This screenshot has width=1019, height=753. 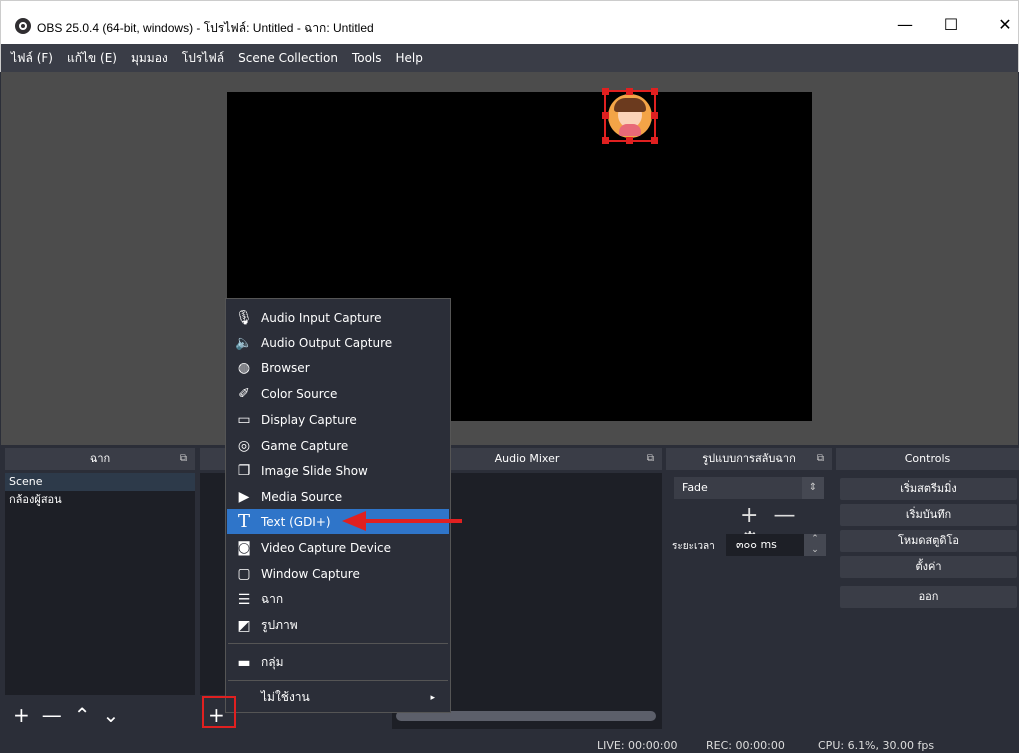 I want to click on menu-edit: แก้ไข (E), so click(x=92, y=58).